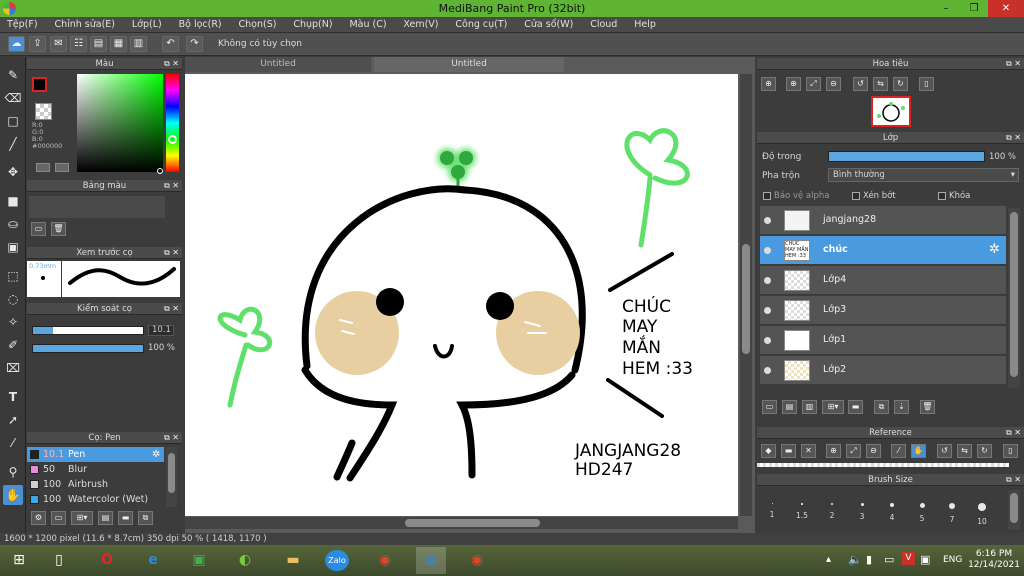 The width and height of the screenshot is (1024, 576). Describe the element at coordinates (118, 44) in the screenshot. I see `grid-icon: ▦` at that location.